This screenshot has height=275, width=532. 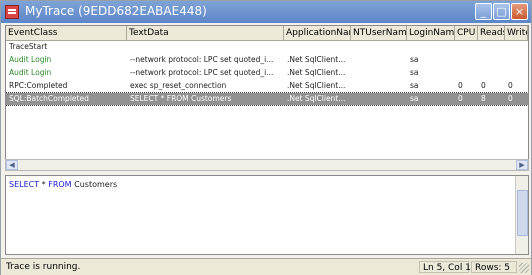 What do you see at coordinates (94, 184) in the screenshot?
I see `sql-table-name: Customers` at bounding box center [94, 184].